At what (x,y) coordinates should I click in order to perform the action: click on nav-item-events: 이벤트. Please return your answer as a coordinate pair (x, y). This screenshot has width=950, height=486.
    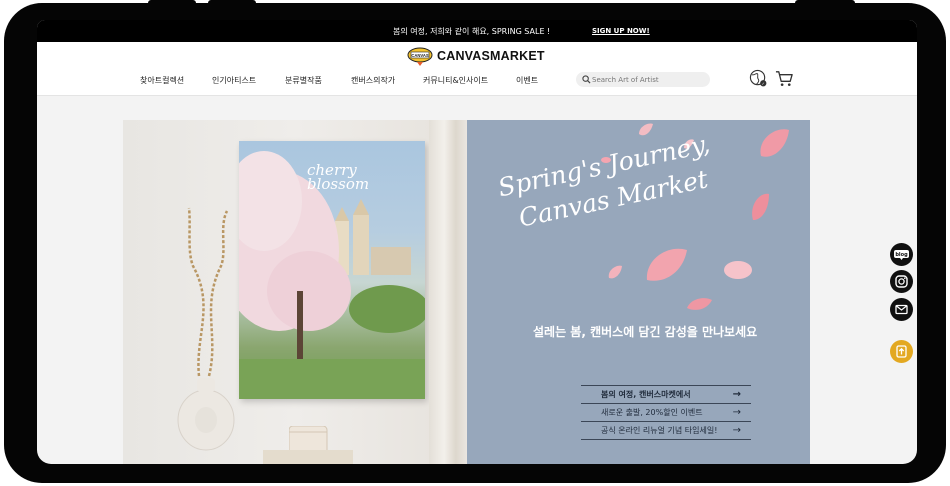
    Looking at the image, I should click on (527, 80).